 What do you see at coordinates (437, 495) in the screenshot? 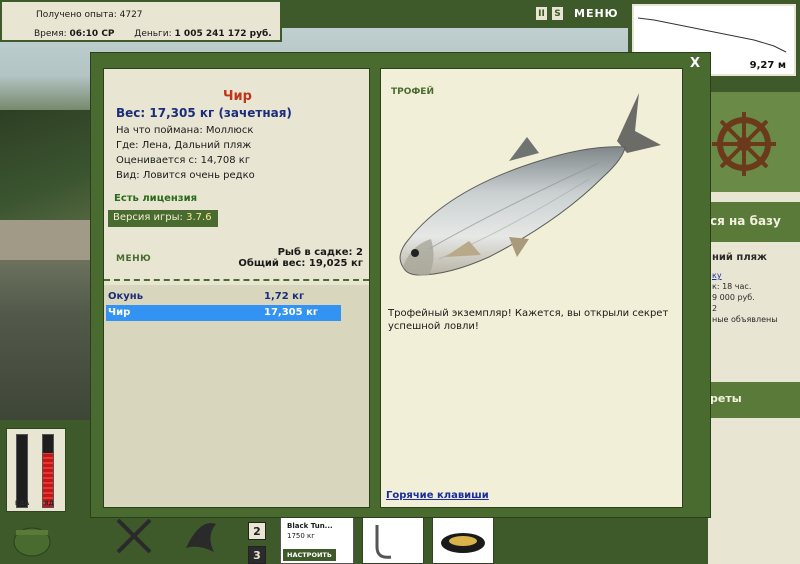
I see `hotkeys-link: Горячие клавиши` at bounding box center [437, 495].